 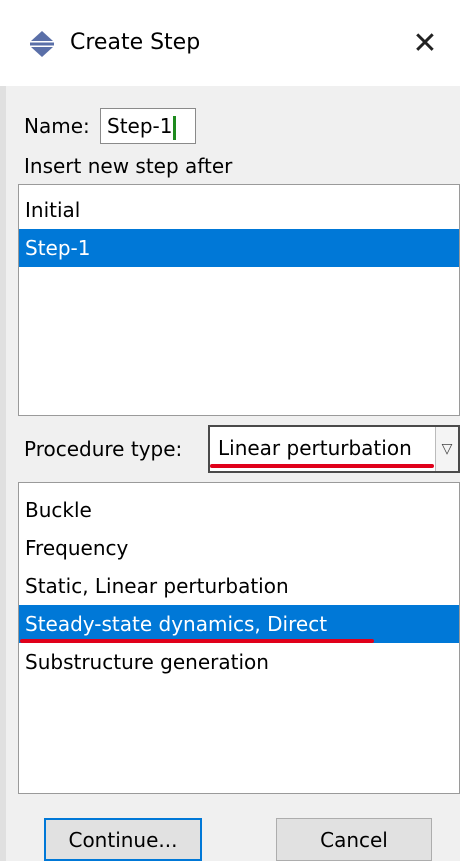 What do you see at coordinates (57, 126) in the screenshot?
I see `name-label: Name:` at bounding box center [57, 126].